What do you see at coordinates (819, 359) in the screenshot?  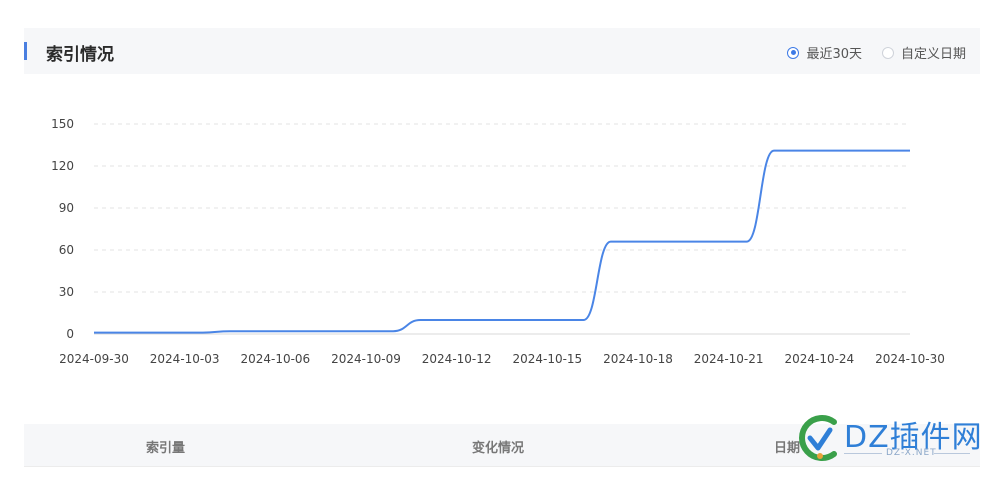 I see `x-tick-label: 2024-10-24` at bounding box center [819, 359].